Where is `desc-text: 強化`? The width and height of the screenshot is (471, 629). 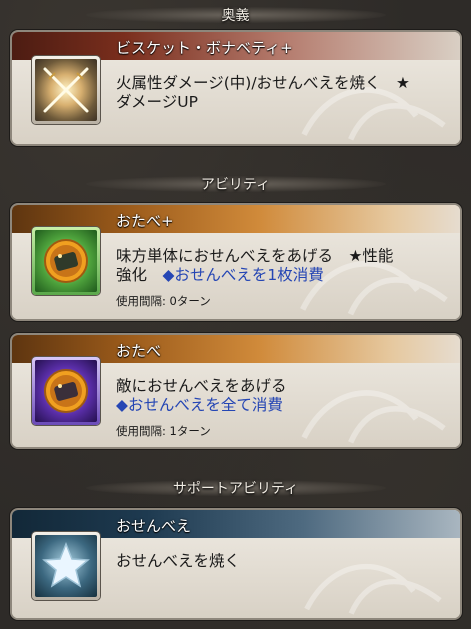 desc-text: 強化 is located at coordinates (139, 275).